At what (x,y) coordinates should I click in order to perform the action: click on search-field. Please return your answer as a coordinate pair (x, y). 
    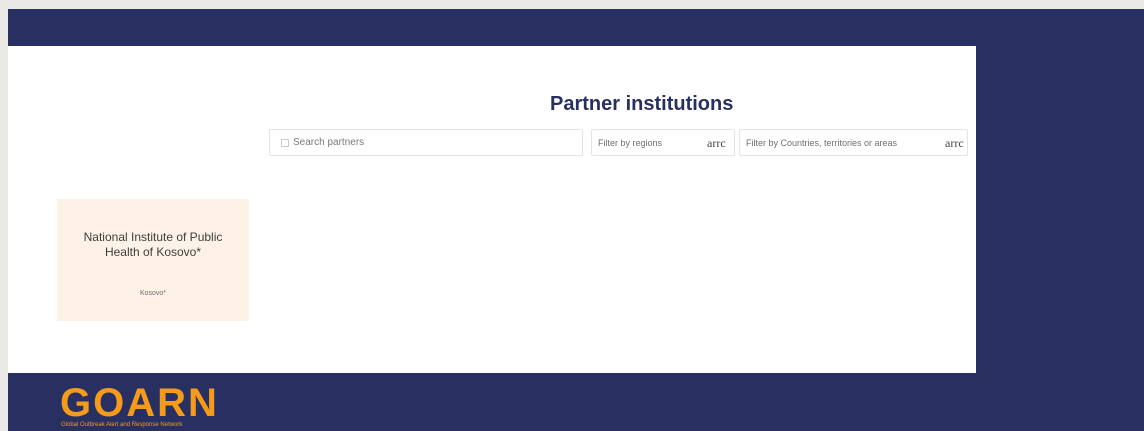
    Looking at the image, I should click on (426, 142).